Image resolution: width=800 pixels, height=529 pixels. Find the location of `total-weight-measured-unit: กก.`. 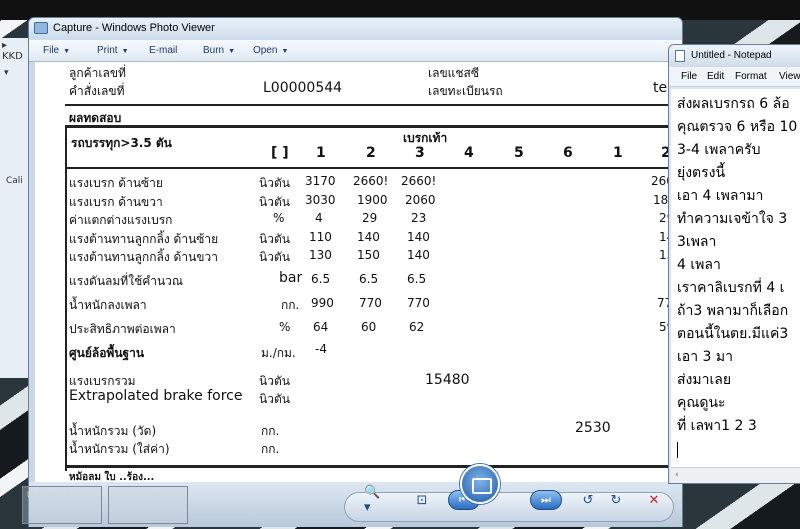

total-weight-measured-unit: กก. is located at coordinates (270, 431).